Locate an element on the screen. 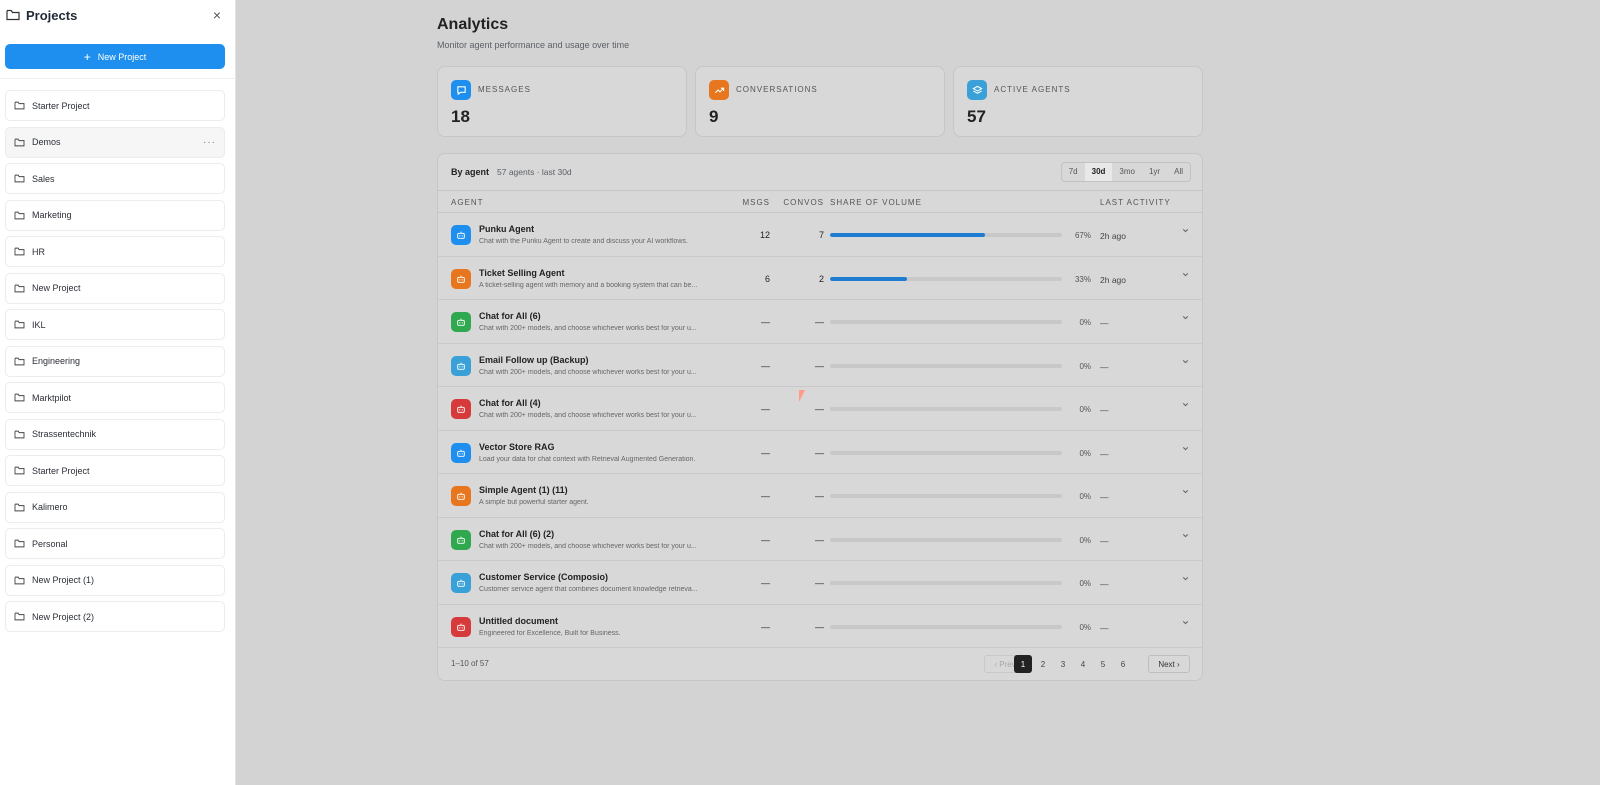 The height and width of the screenshot is (785, 1600). page-6-button: 6 is located at coordinates (1123, 664).